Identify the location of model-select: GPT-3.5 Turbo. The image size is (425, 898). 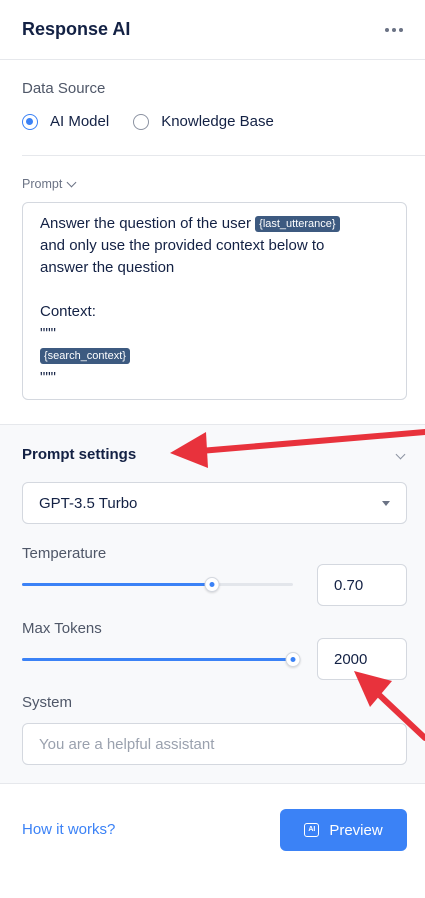
(214, 503).